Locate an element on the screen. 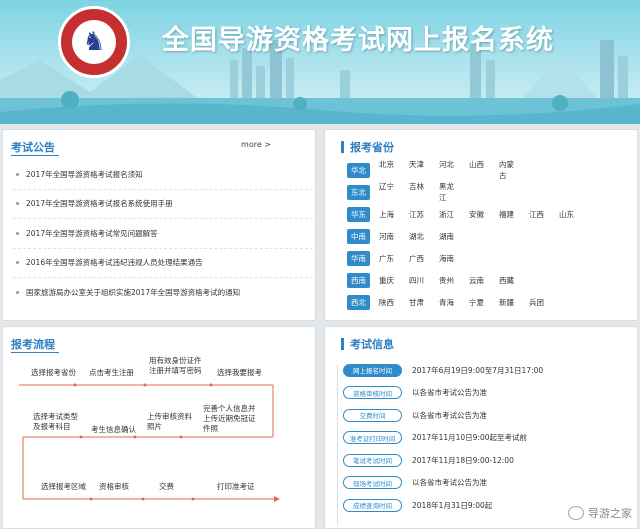 This screenshot has height=529, width=640. flow-step: 选择考试类型 及报考科目 is located at coordinates (55, 422).